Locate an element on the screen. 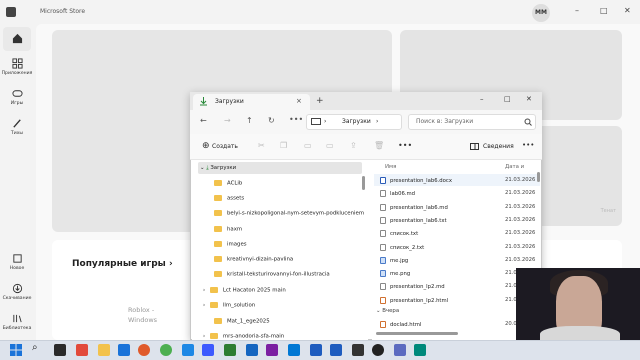 This screenshot has width=640, height=360. search-placeholder: Поиск в: Загрузки is located at coordinates (445, 121).